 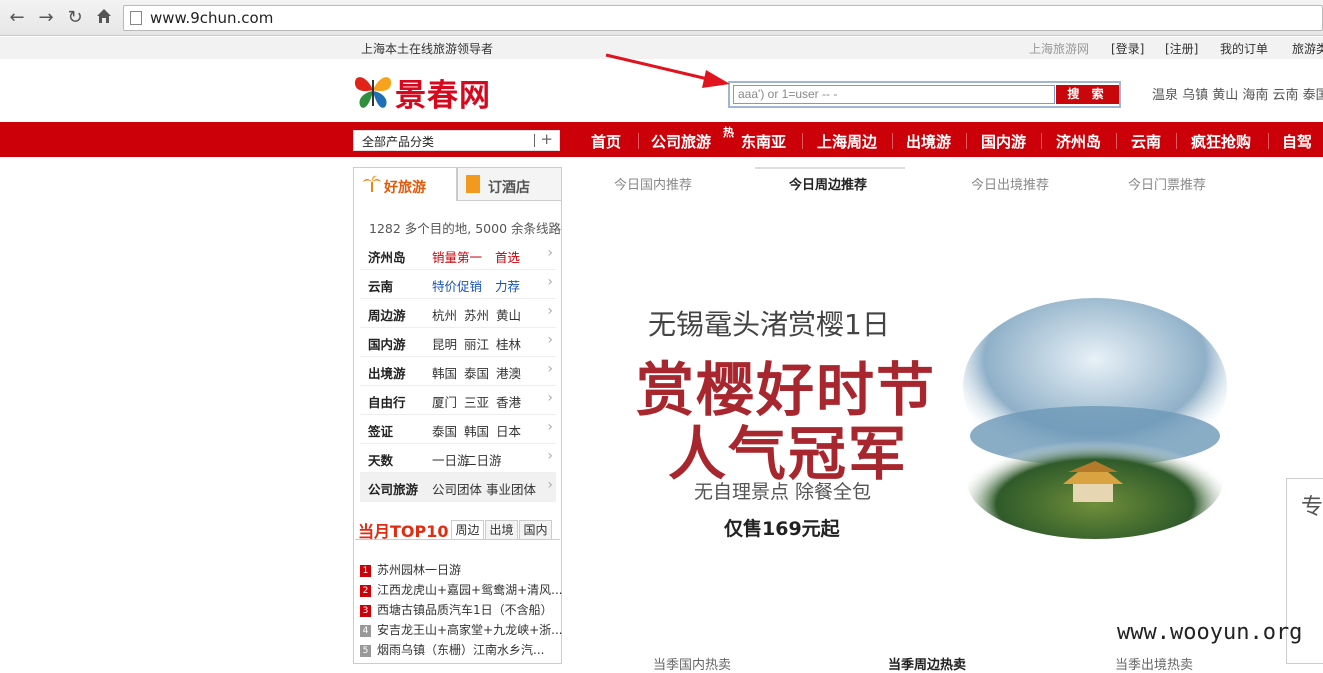 What do you see at coordinates (465, 610) in the screenshot?
I see `top10-item-text: 西塘古镇品质汽车1日（不含船）` at bounding box center [465, 610].